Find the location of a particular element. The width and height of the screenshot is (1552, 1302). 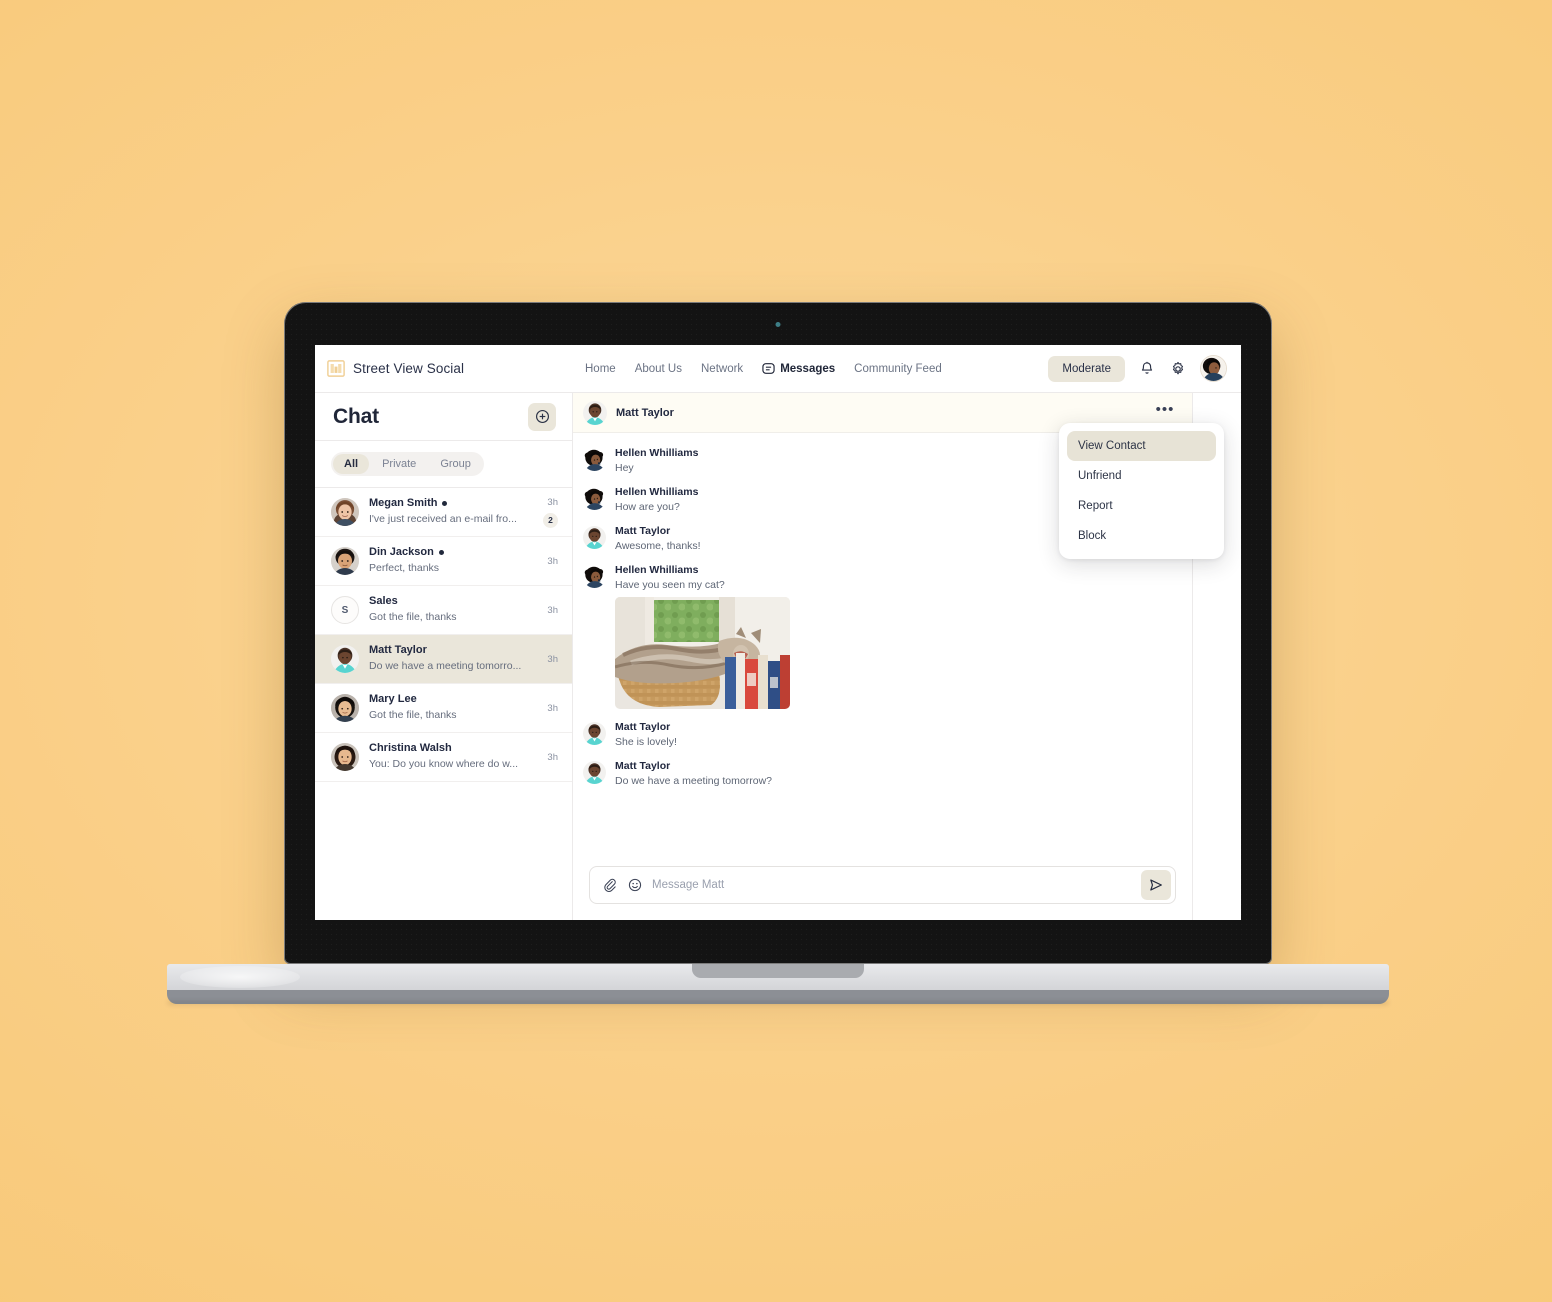

list-item: S Sales Got the file, thanks 3h is located at coordinates (443, 610).